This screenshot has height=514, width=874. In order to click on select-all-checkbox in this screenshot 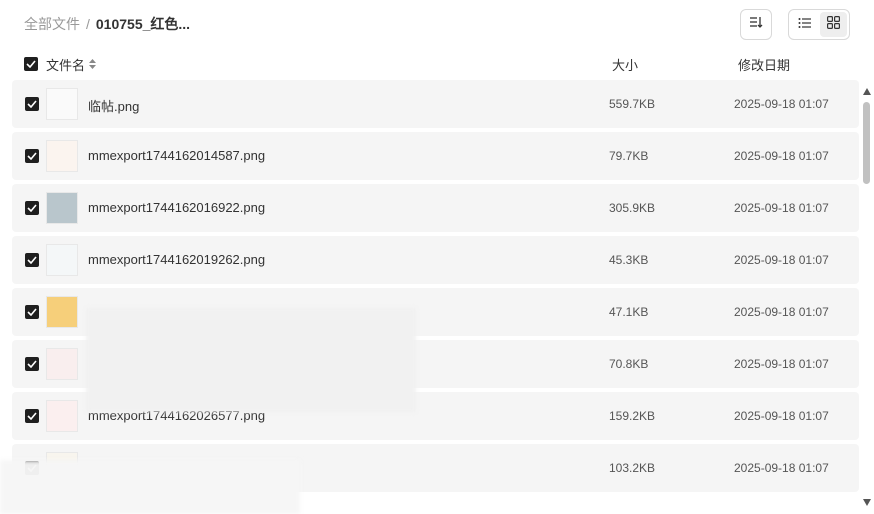, I will do `click(31, 64)`.